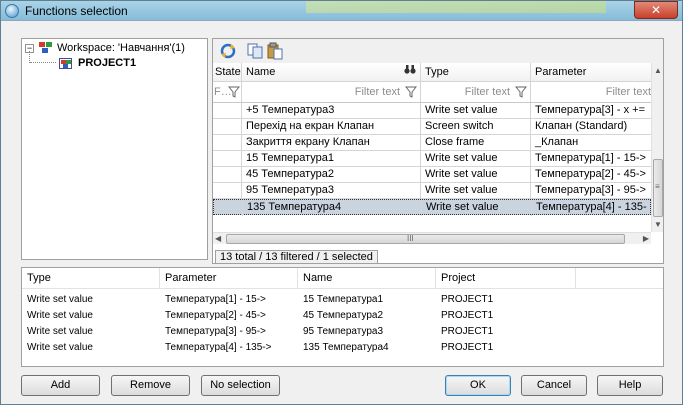  What do you see at coordinates (476, 127) in the screenshot?
I see `grid-cell-type: Screen switch` at bounding box center [476, 127].